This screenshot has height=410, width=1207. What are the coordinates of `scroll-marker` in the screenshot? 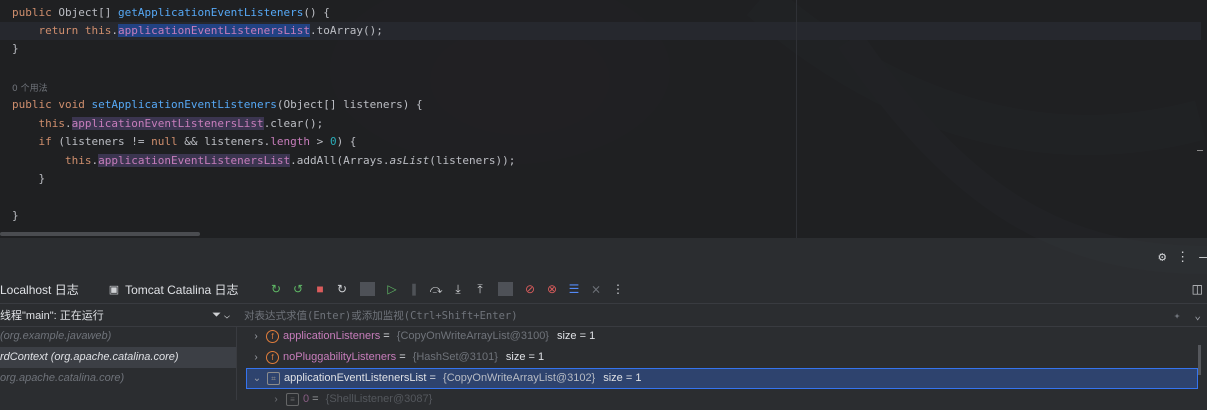 It's located at (1200, 150).